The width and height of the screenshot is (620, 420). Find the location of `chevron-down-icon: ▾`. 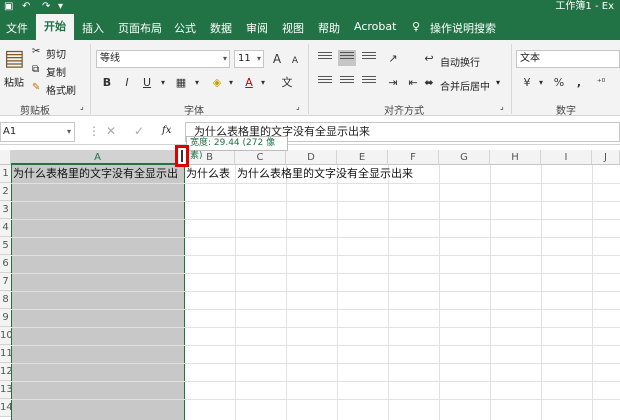

chevron-down-icon: ▾ is located at coordinates (68, 131).